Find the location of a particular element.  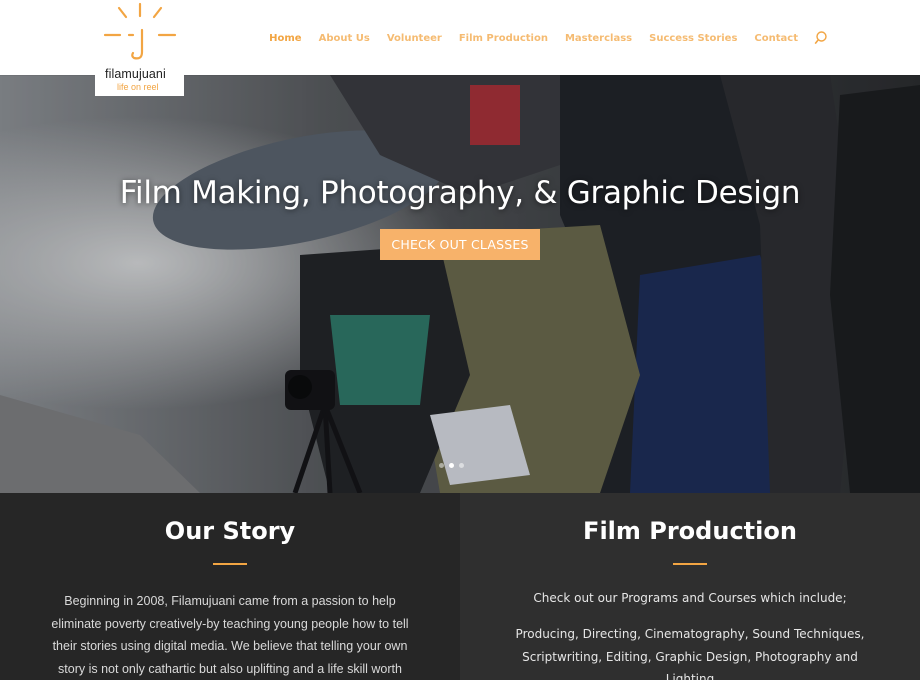

logo-name: filamujuani is located at coordinates (135, 74).